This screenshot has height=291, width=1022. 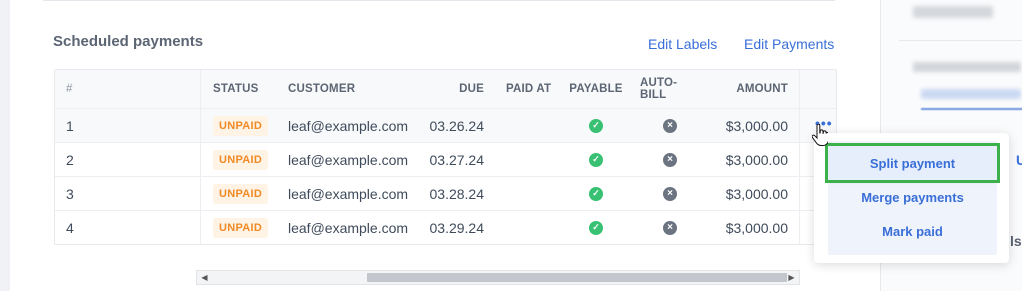 I want to click on horizontal-scrollbar: ◀ ▶, so click(x=498, y=277).